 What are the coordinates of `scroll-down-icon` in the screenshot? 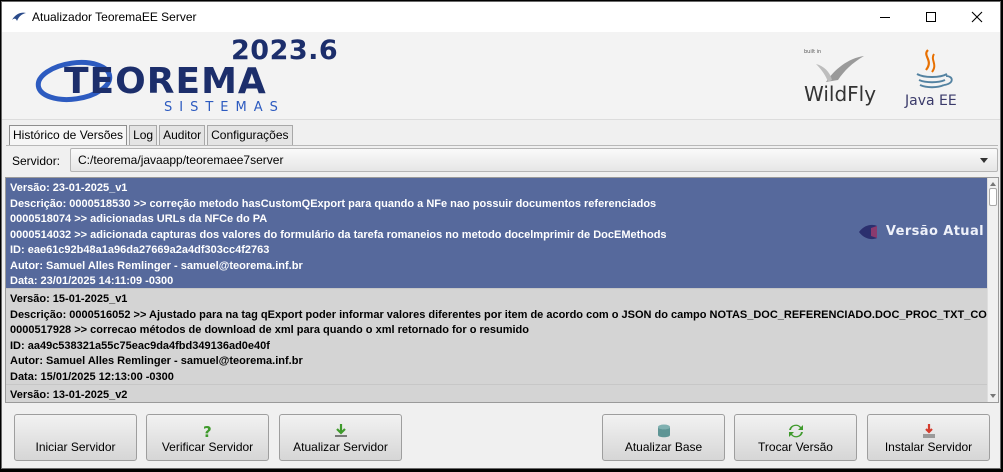 It's located at (993, 396).